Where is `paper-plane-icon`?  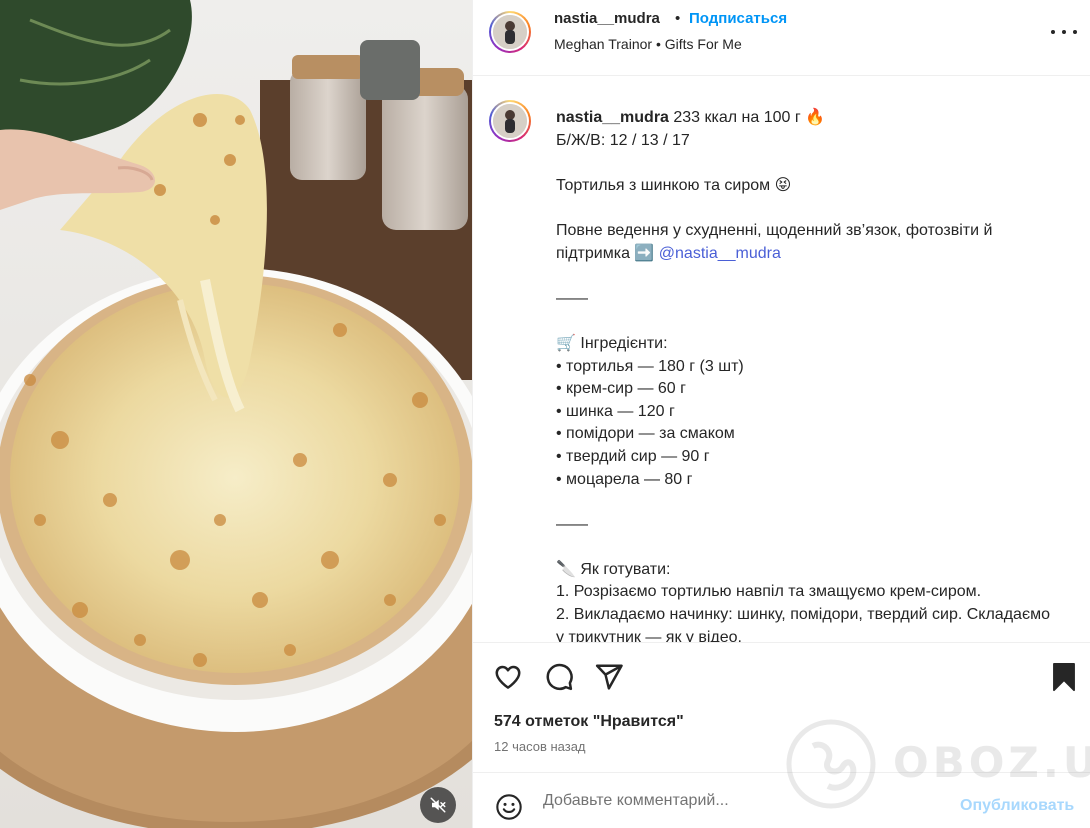 paper-plane-icon is located at coordinates (609, 677).